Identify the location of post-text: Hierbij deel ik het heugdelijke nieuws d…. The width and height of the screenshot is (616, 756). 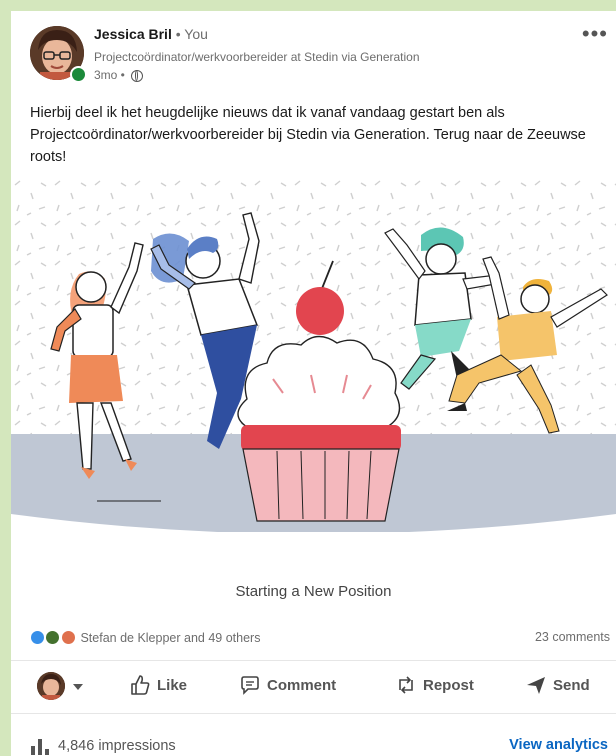
(308, 135).